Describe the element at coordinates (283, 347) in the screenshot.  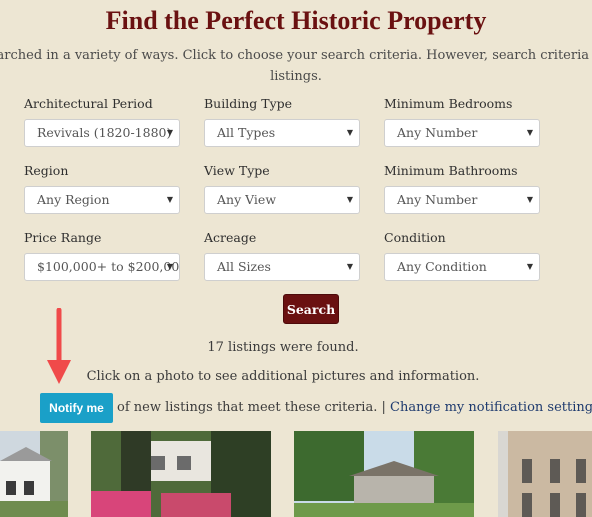
I see `listings-count: 17 listings were found.` at that location.